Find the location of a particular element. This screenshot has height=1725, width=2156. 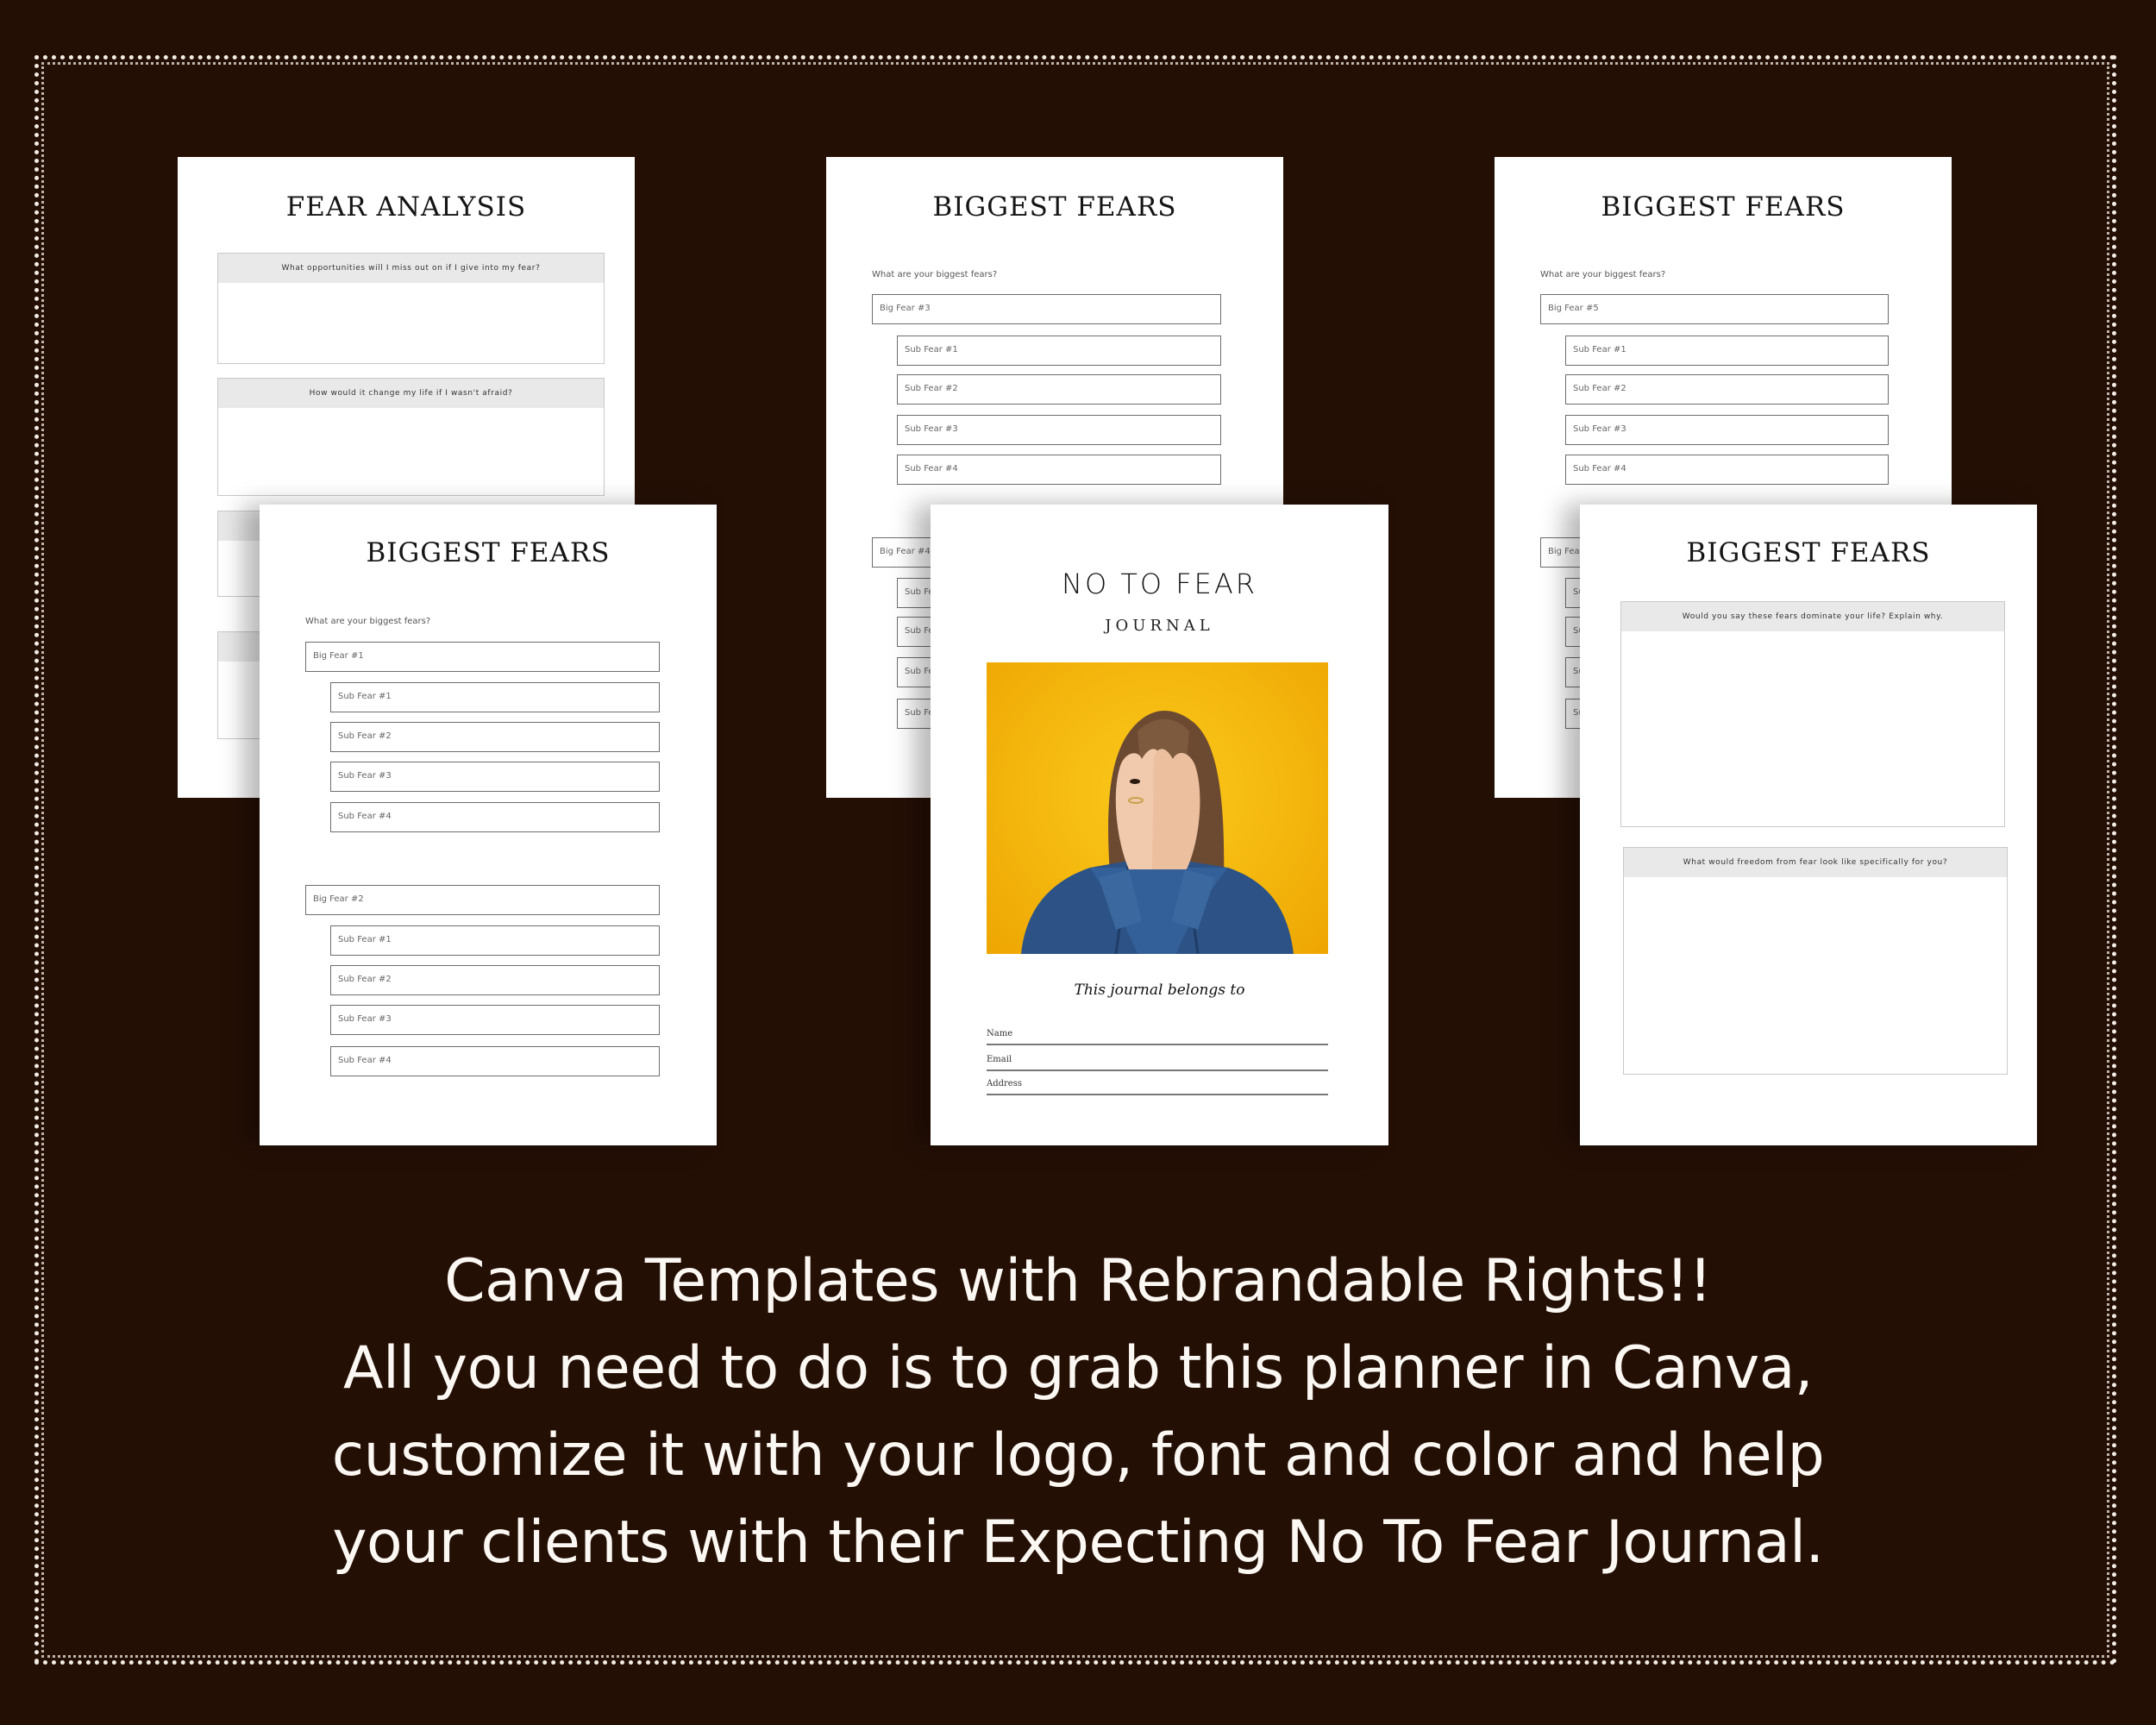

page-title: FEAR ANALYSIS is located at coordinates (406, 207).